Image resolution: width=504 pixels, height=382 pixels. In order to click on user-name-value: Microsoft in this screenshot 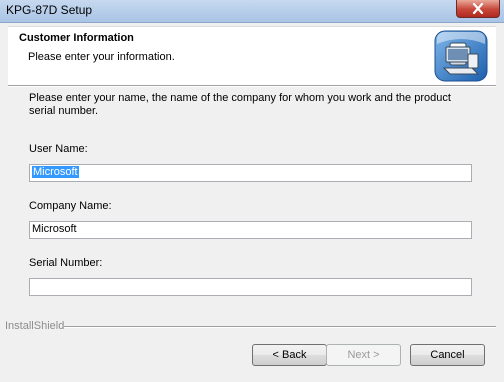, I will do `click(55, 172)`.